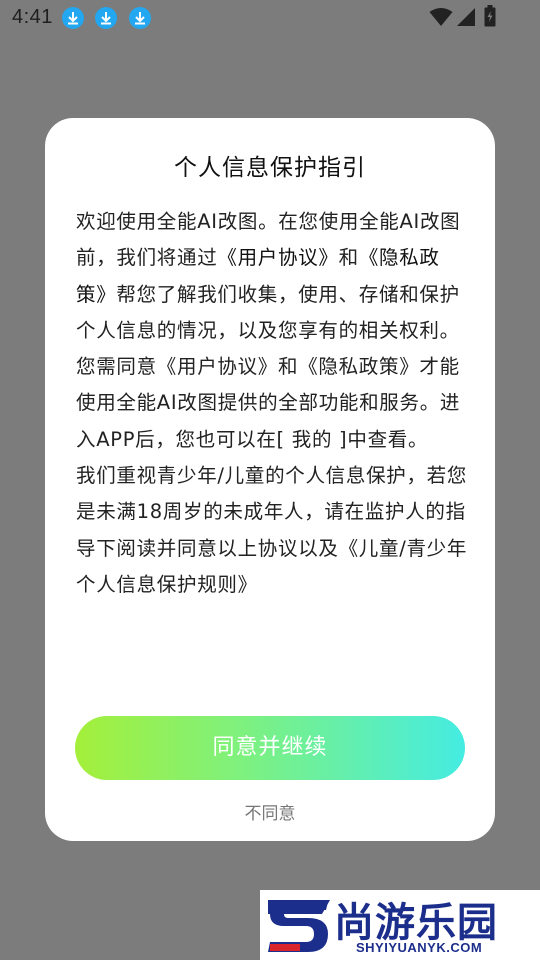 Image resolution: width=540 pixels, height=960 pixels. I want to click on disagree-button: 不同意, so click(270, 811).